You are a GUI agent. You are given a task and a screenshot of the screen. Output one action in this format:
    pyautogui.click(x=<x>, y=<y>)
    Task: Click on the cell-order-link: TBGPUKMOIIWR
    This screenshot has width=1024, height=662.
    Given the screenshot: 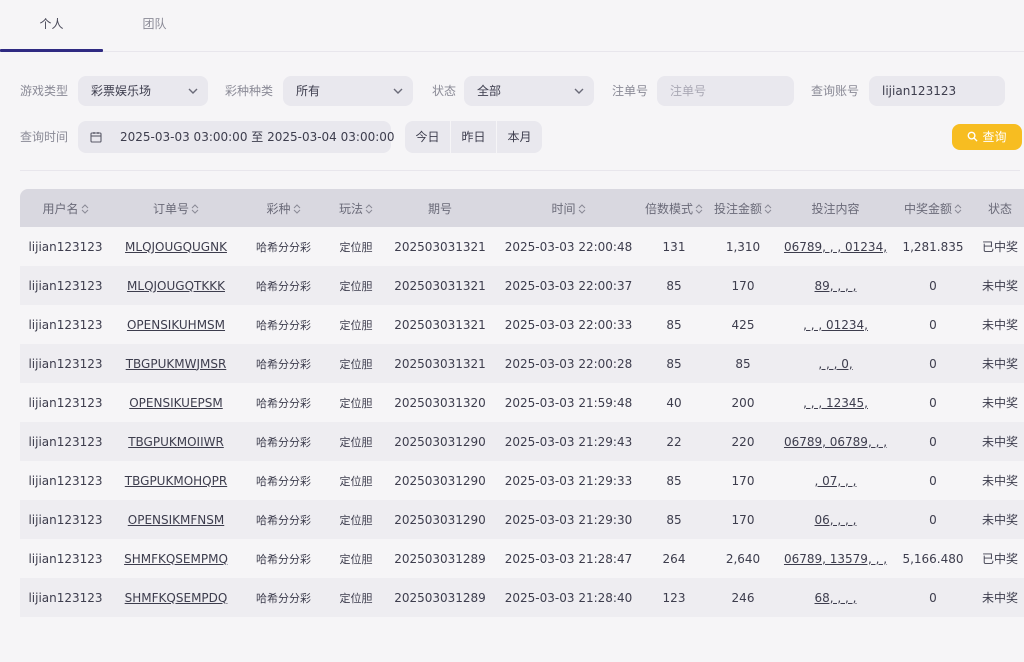 What is the action you would take?
    pyautogui.click(x=176, y=441)
    